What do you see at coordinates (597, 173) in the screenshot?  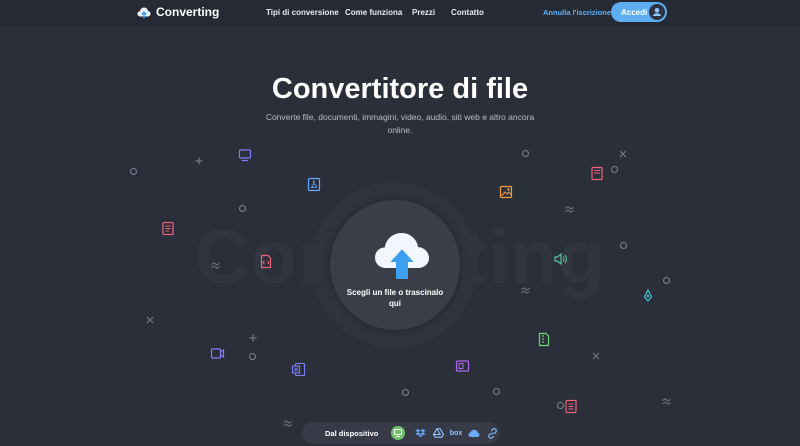 I see `ebook-file-icon` at bounding box center [597, 173].